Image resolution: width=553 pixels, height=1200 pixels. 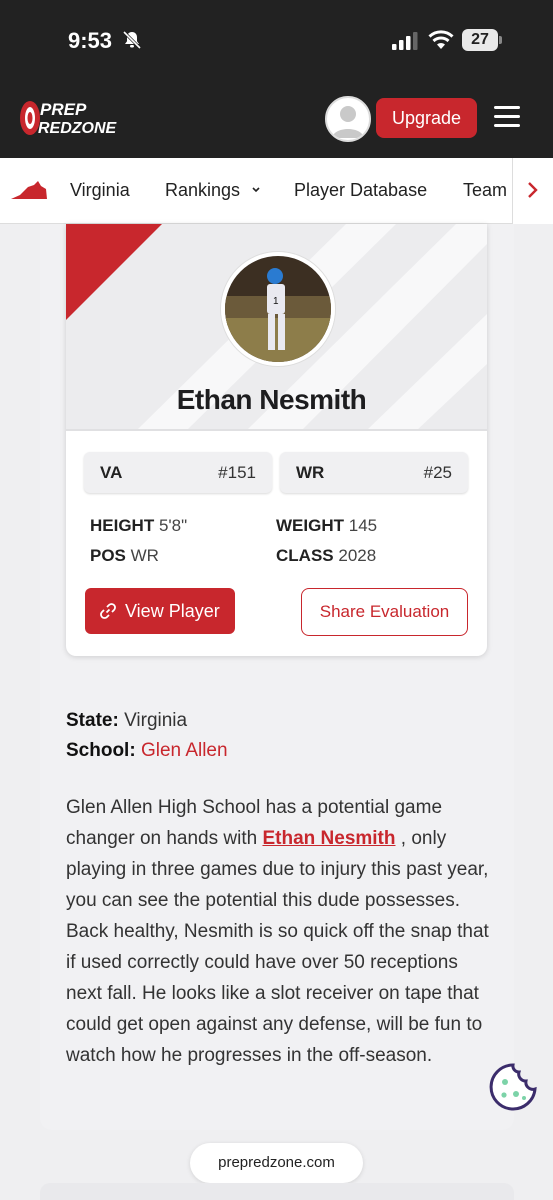 I want to click on wifi-icon, so click(x=441, y=39).